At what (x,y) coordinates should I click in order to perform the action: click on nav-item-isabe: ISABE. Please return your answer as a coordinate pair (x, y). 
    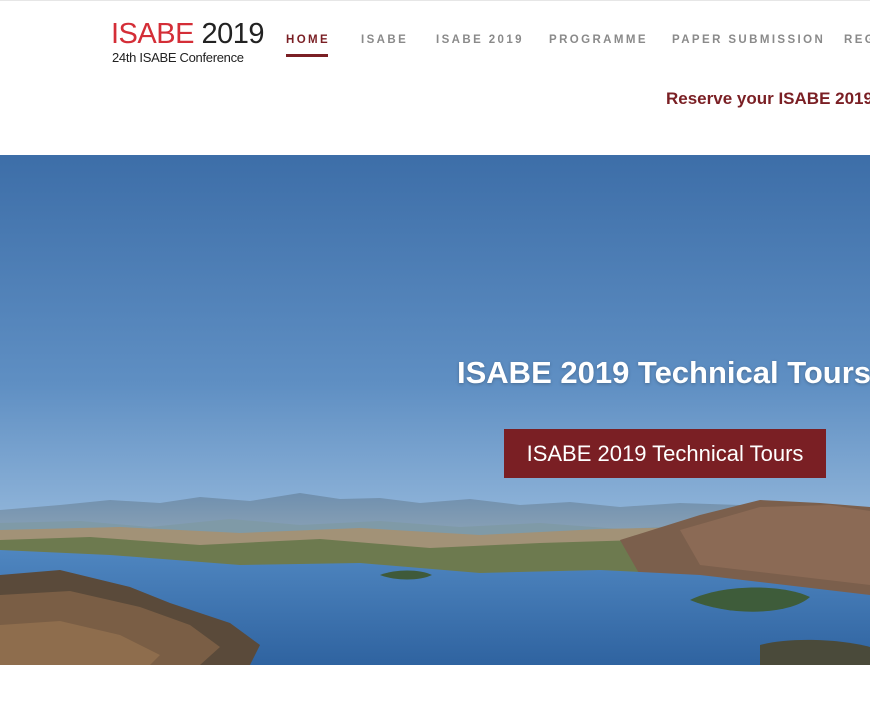
    Looking at the image, I should click on (384, 40).